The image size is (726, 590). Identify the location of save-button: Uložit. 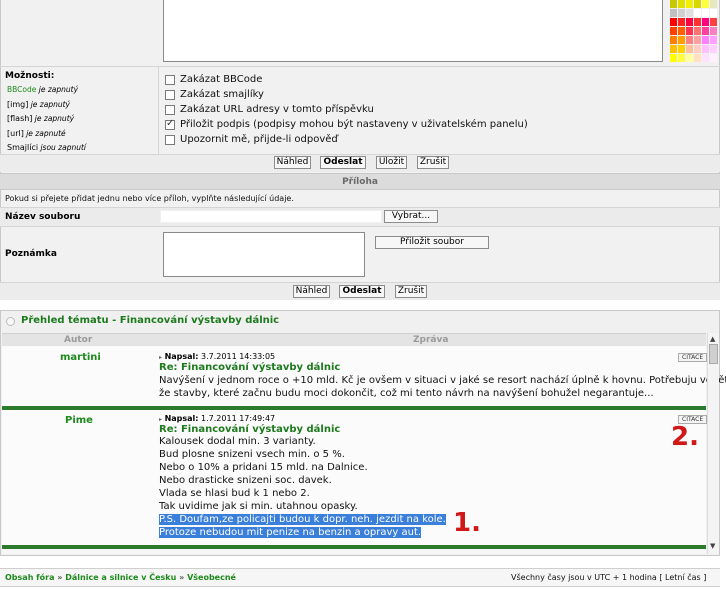
(391, 162).